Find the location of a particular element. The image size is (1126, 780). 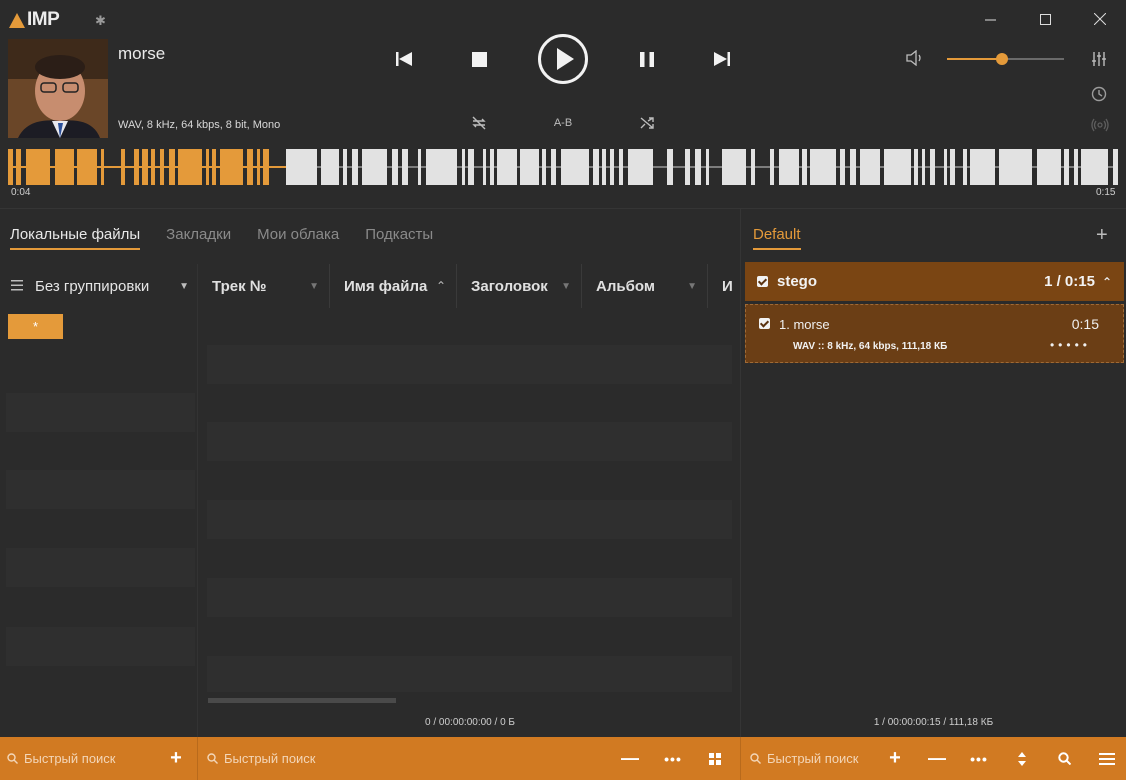

tab-bookmarks: Закладки is located at coordinates (198, 238).